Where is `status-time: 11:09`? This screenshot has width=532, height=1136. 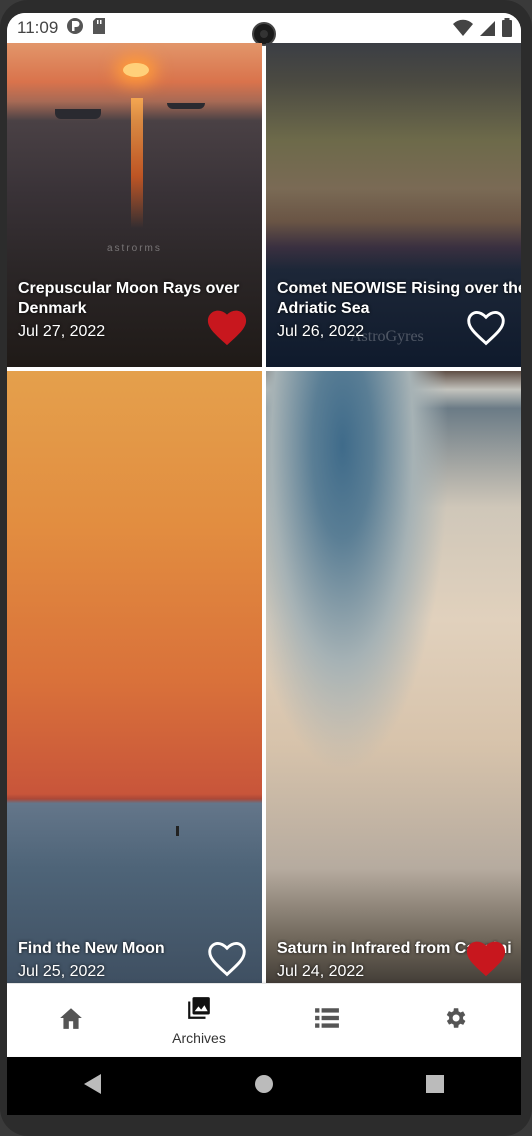 status-time: 11:09 is located at coordinates (38, 27).